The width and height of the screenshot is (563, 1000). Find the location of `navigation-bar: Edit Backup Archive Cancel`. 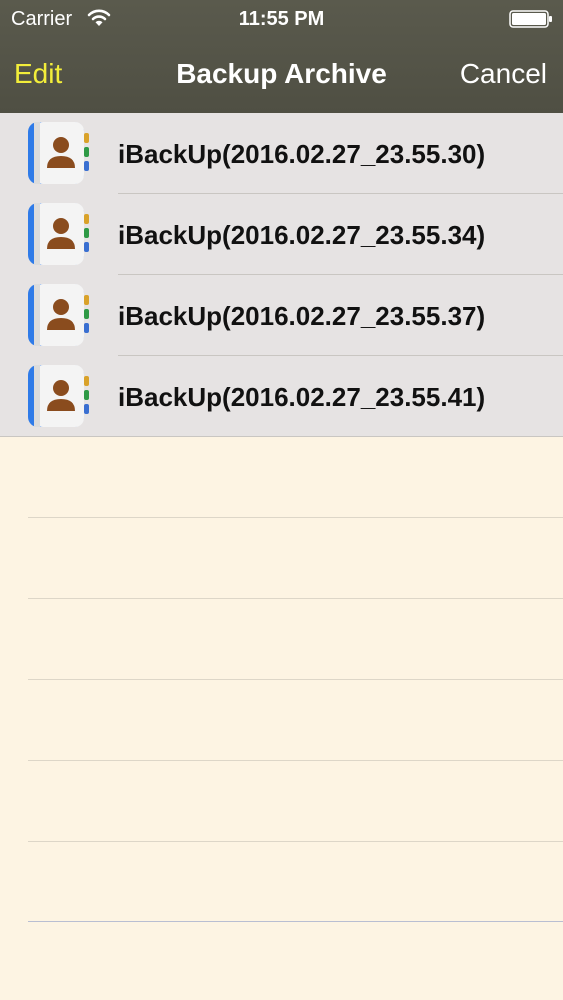

navigation-bar: Edit Backup Archive Cancel is located at coordinates (281, 75).